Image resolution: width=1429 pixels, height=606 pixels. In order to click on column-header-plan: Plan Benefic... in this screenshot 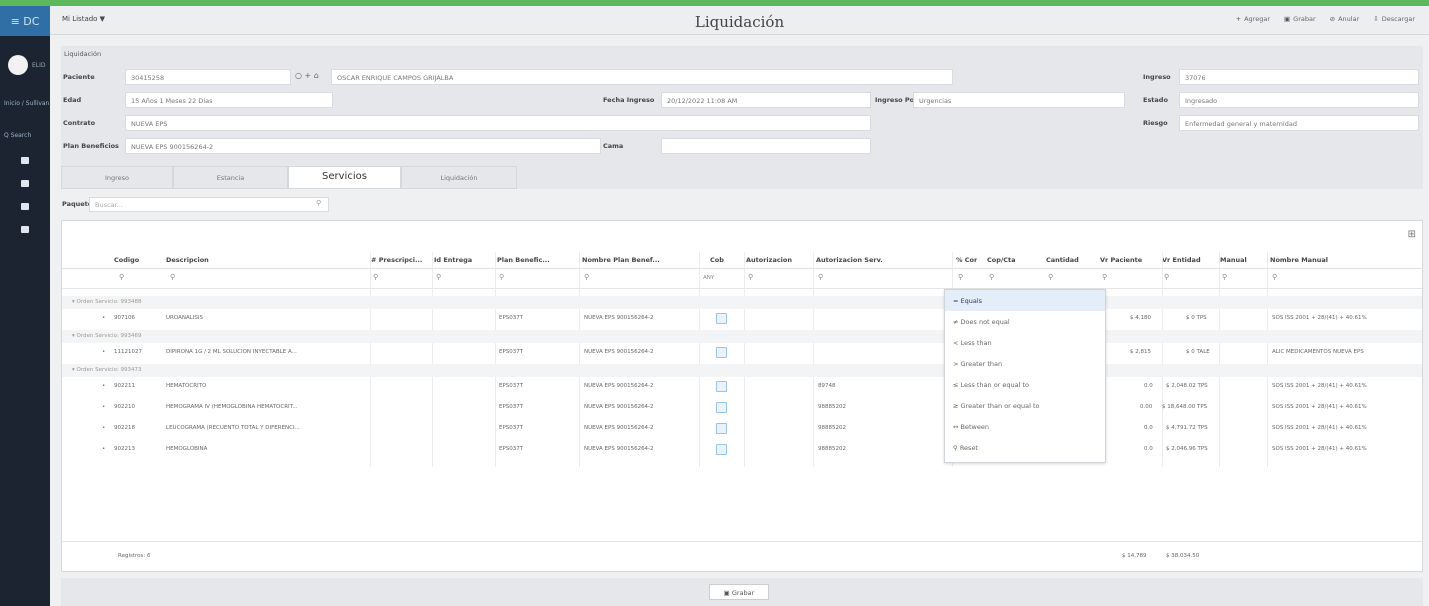, I will do `click(526, 260)`.